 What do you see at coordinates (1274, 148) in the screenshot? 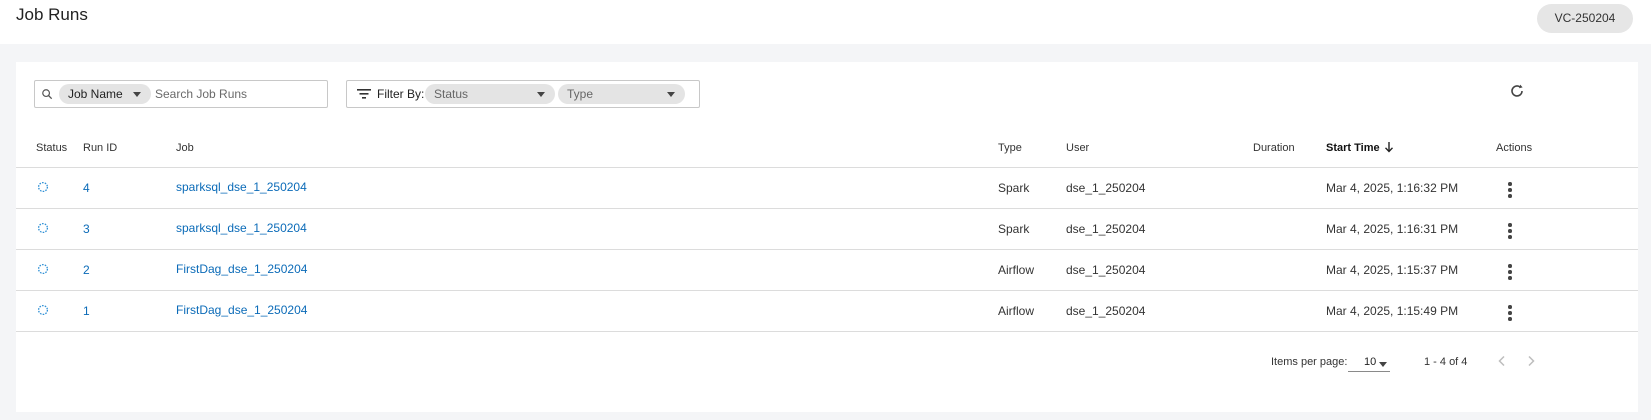
I see `column-header-duration: Duration` at bounding box center [1274, 148].